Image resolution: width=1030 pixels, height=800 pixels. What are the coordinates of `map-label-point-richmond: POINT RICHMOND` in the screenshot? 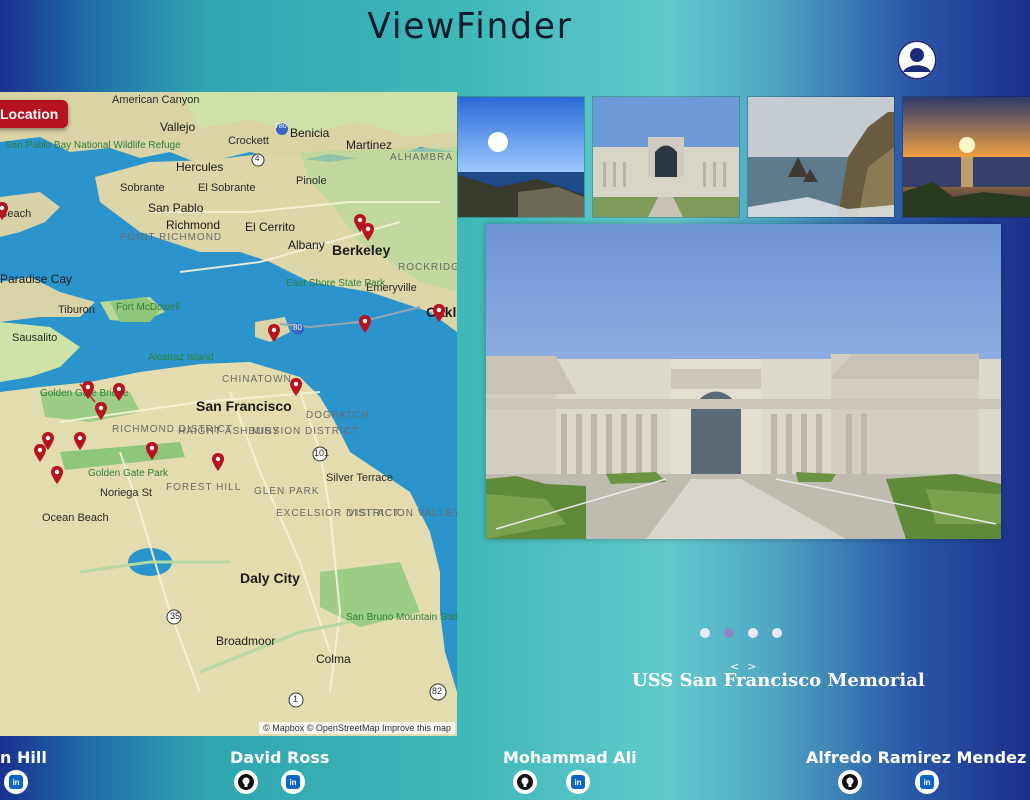 It's located at (171, 237).